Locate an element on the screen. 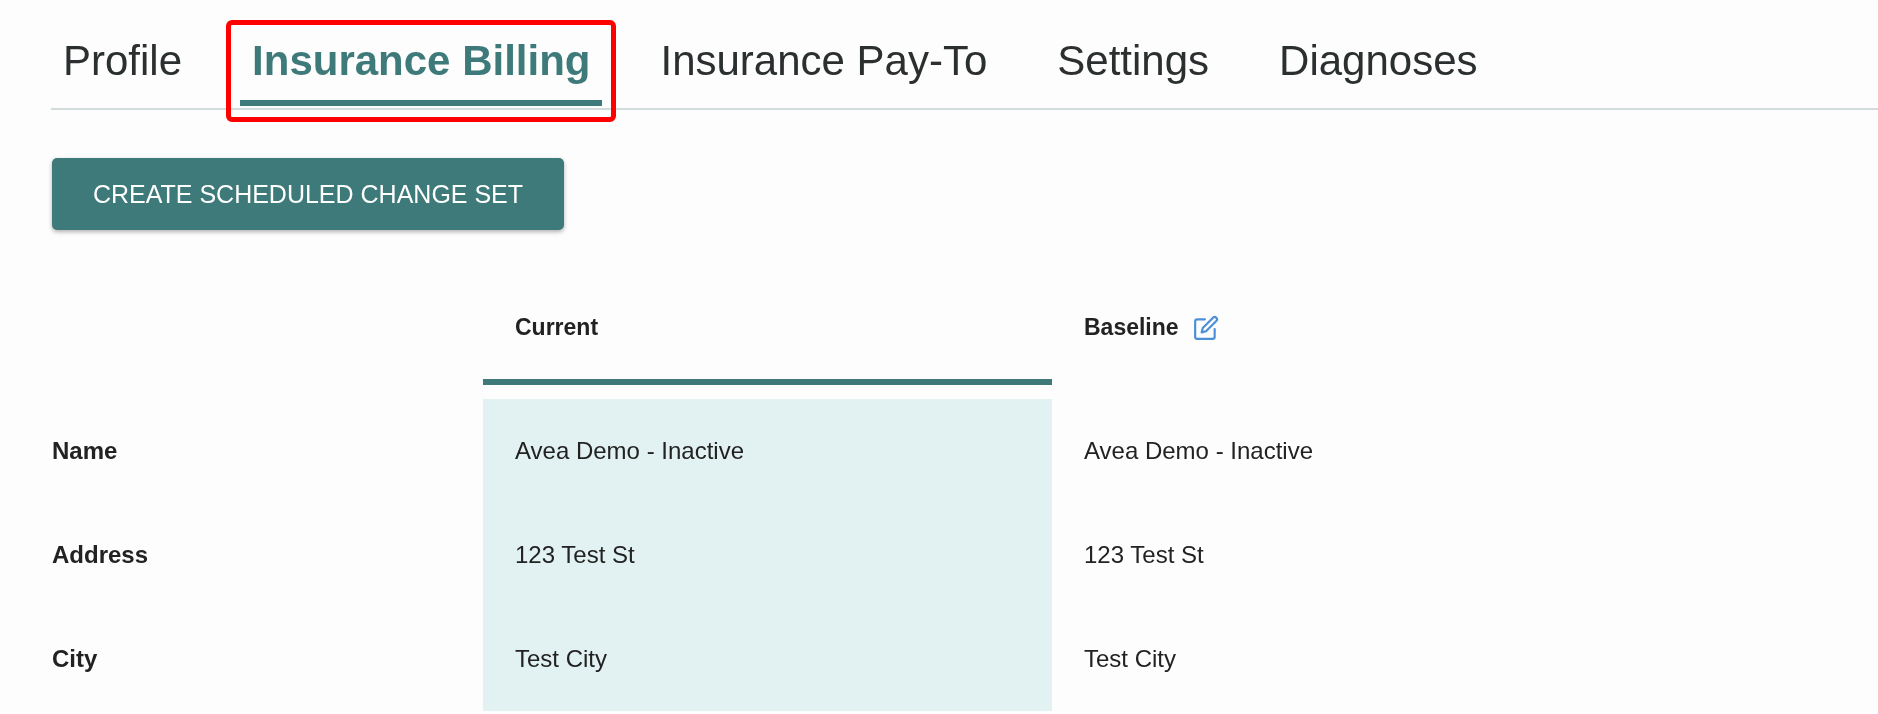  table-cell: Avea Demo - Inactive is located at coordinates (767, 451).